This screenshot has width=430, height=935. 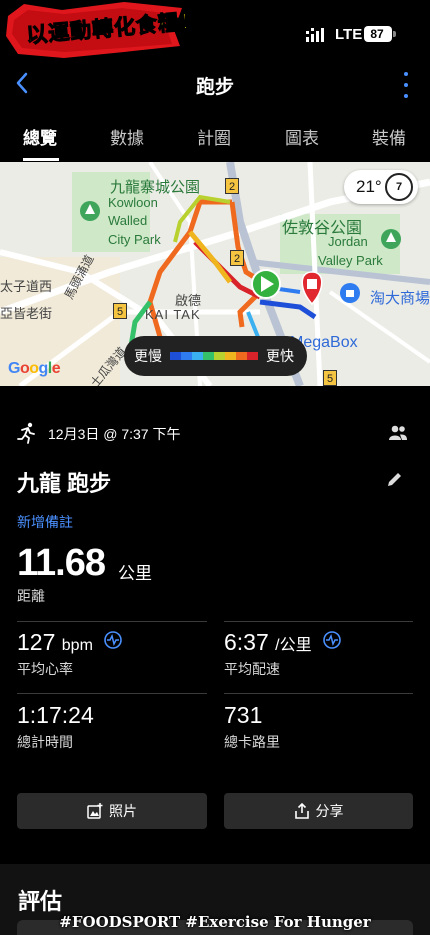 What do you see at coordinates (348, 241) in the screenshot?
I see `map-label-jordan: Jordan` at bounding box center [348, 241].